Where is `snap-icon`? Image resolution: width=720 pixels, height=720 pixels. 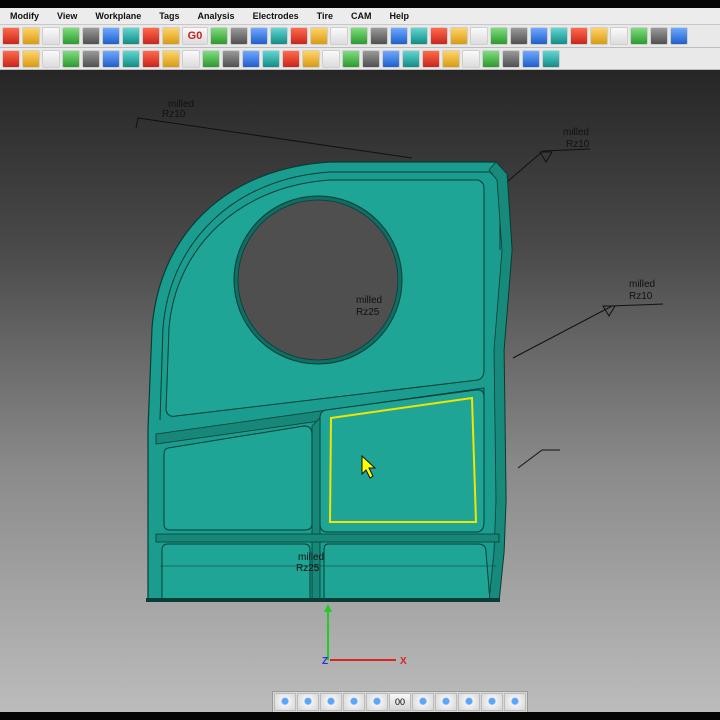
snap-icon is located at coordinates (219, 36).